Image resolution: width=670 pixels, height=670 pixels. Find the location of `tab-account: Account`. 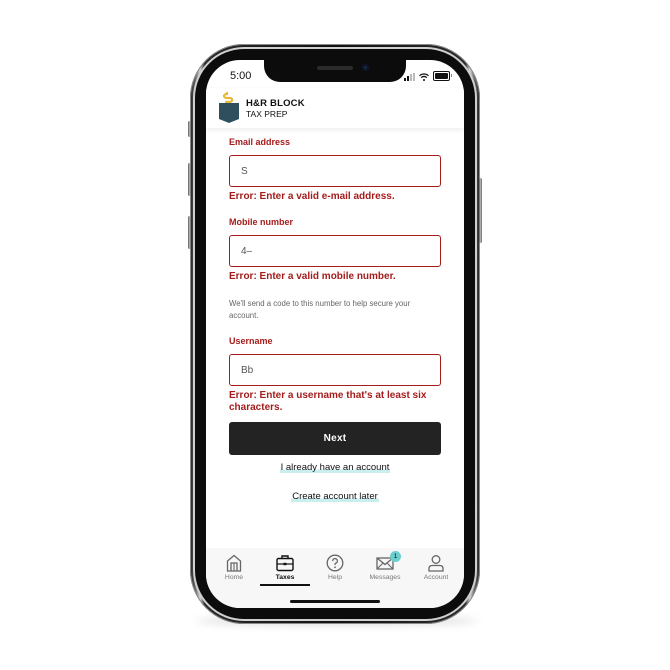

tab-account: Account is located at coordinates (436, 567).